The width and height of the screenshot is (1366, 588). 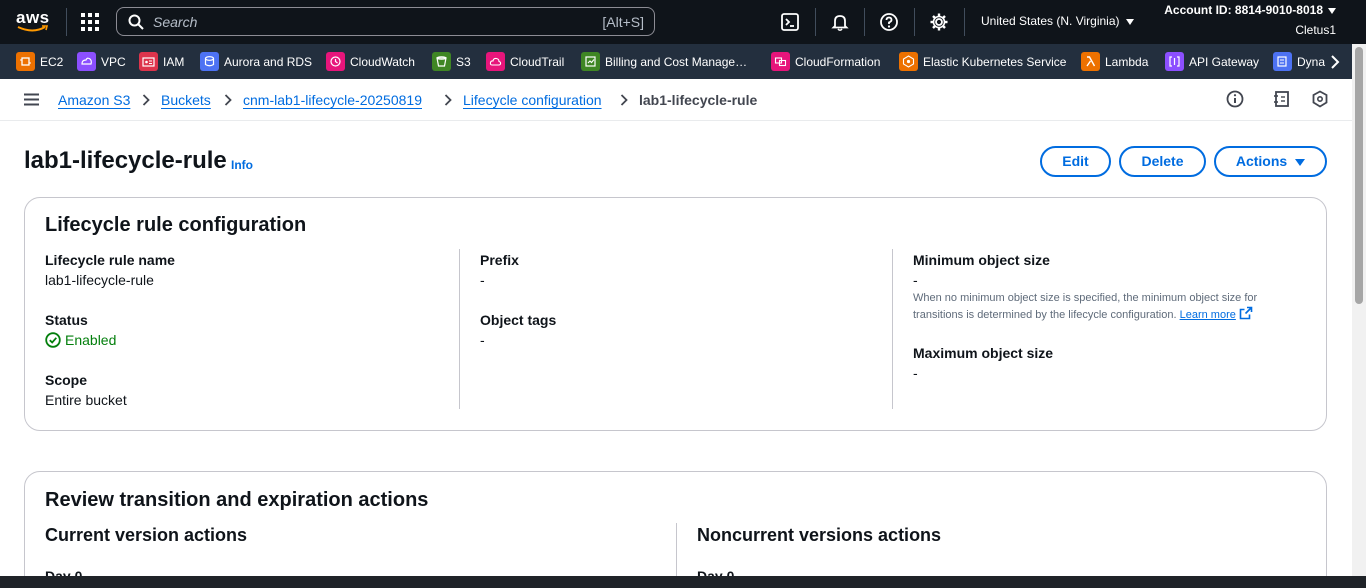 What do you see at coordinates (495, 61) in the screenshot?
I see `cloudtrail-icon` at bounding box center [495, 61].